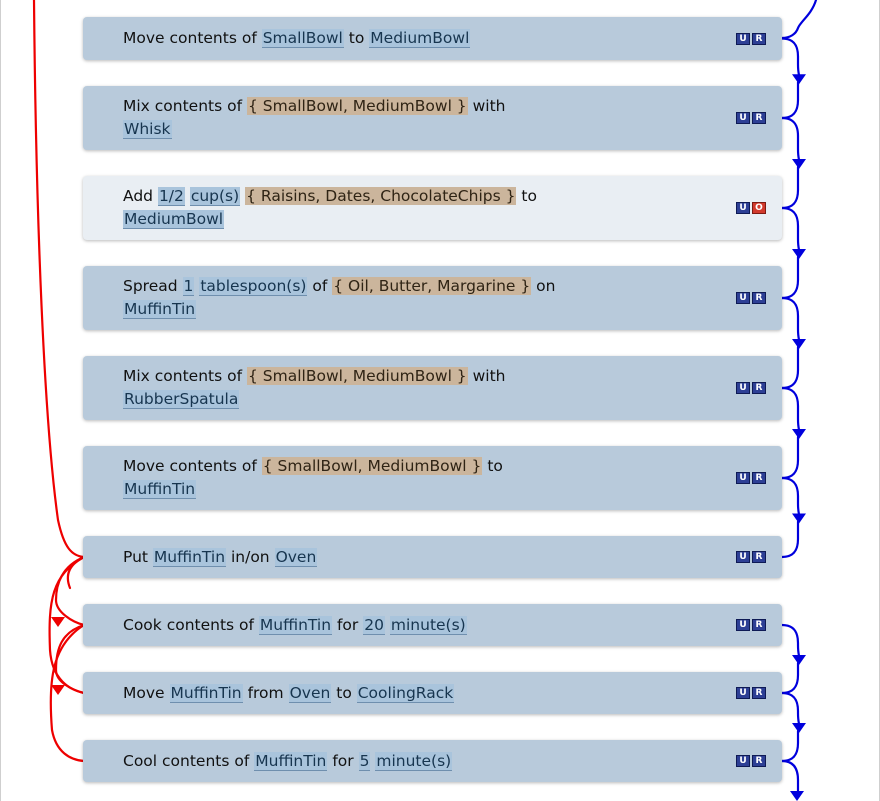 The width and height of the screenshot is (880, 801). I want to click on step-text-fragment: Spread, so click(153, 286).